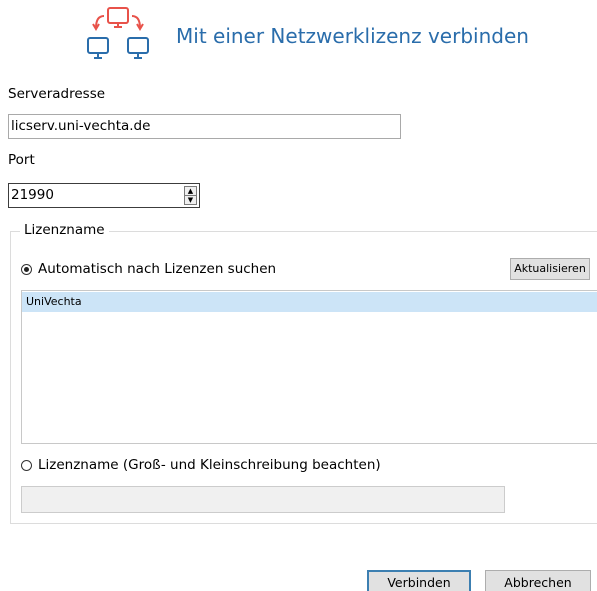 Image resolution: width=597 pixels, height=591 pixels. What do you see at coordinates (26, 269) in the screenshot?
I see `auto-search-radio` at bounding box center [26, 269].